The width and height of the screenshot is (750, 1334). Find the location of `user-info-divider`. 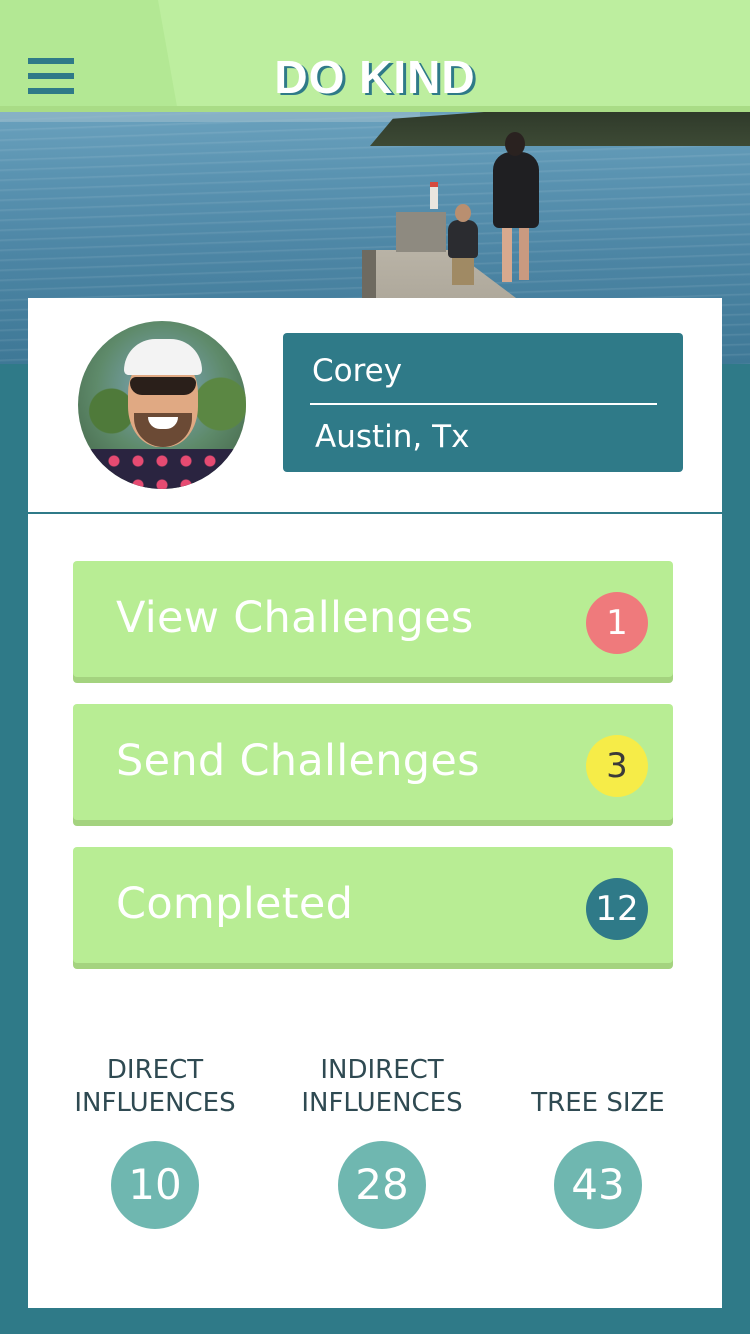

user-info-divider is located at coordinates (483, 404).